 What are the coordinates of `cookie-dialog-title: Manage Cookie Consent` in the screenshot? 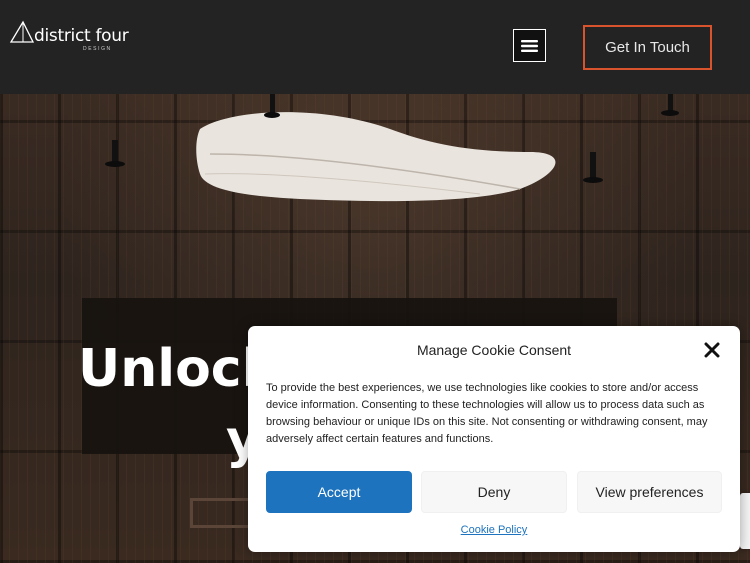 It's located at (494, 350).